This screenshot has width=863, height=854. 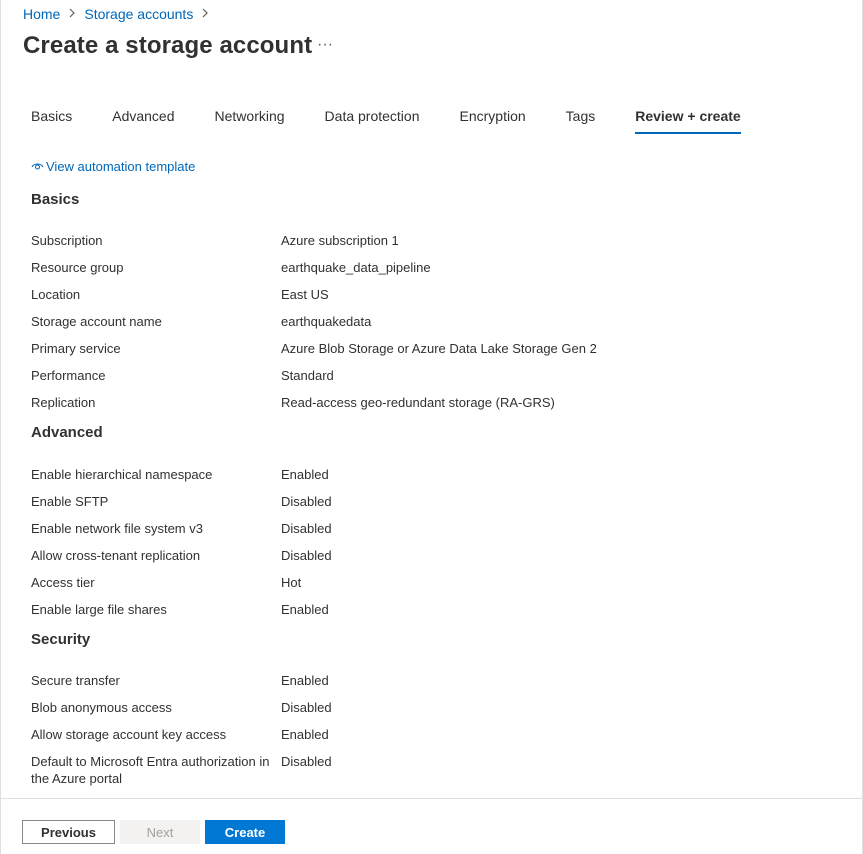 What do you see at coordinates (67, 240) in the screenshot?
I see `row-key: Subscription` at bounding box center [67, 240].